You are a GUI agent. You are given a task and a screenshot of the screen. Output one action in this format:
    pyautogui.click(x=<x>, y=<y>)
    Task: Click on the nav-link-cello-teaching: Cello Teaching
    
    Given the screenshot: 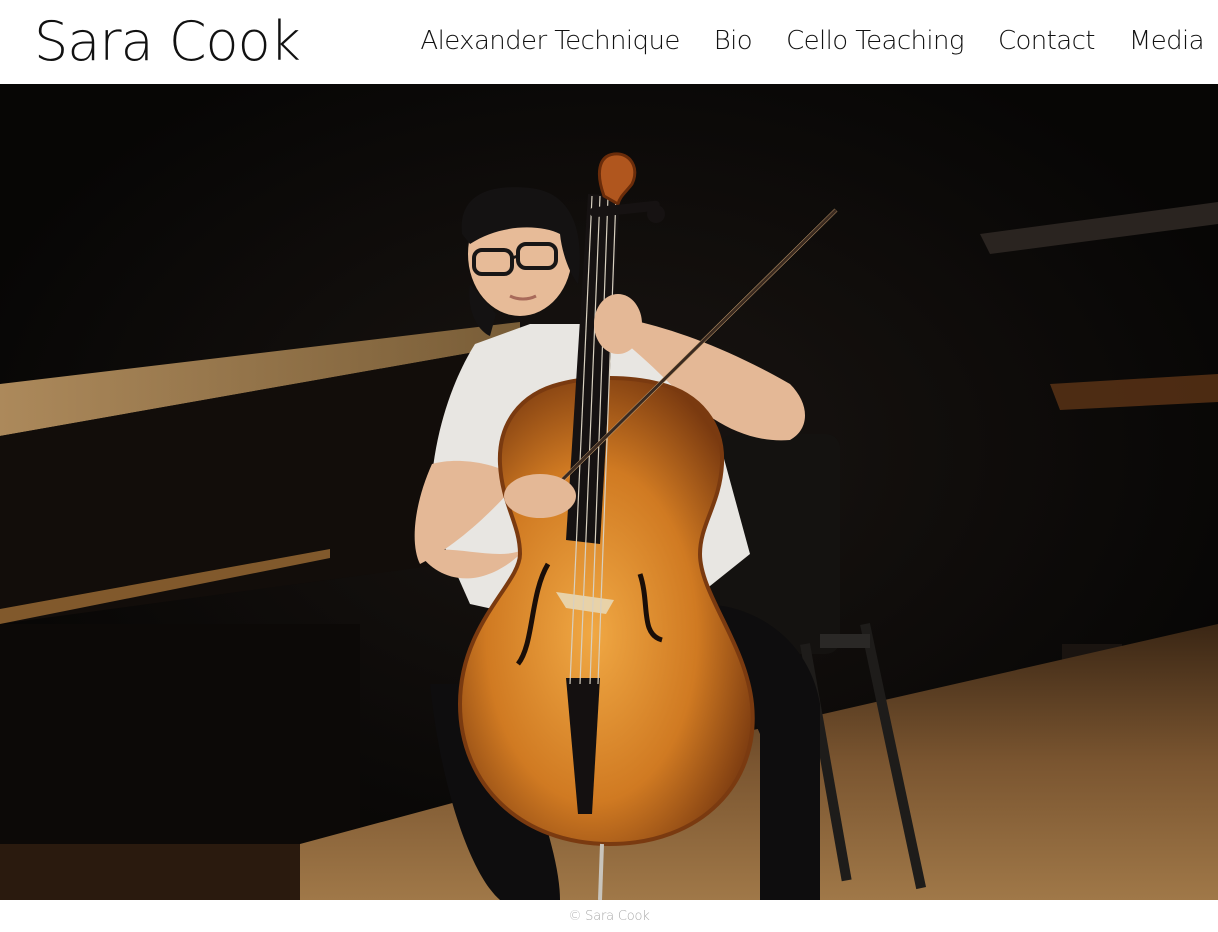 What is the action you would take?
    pyautogui.click(x=875, y=41)
    